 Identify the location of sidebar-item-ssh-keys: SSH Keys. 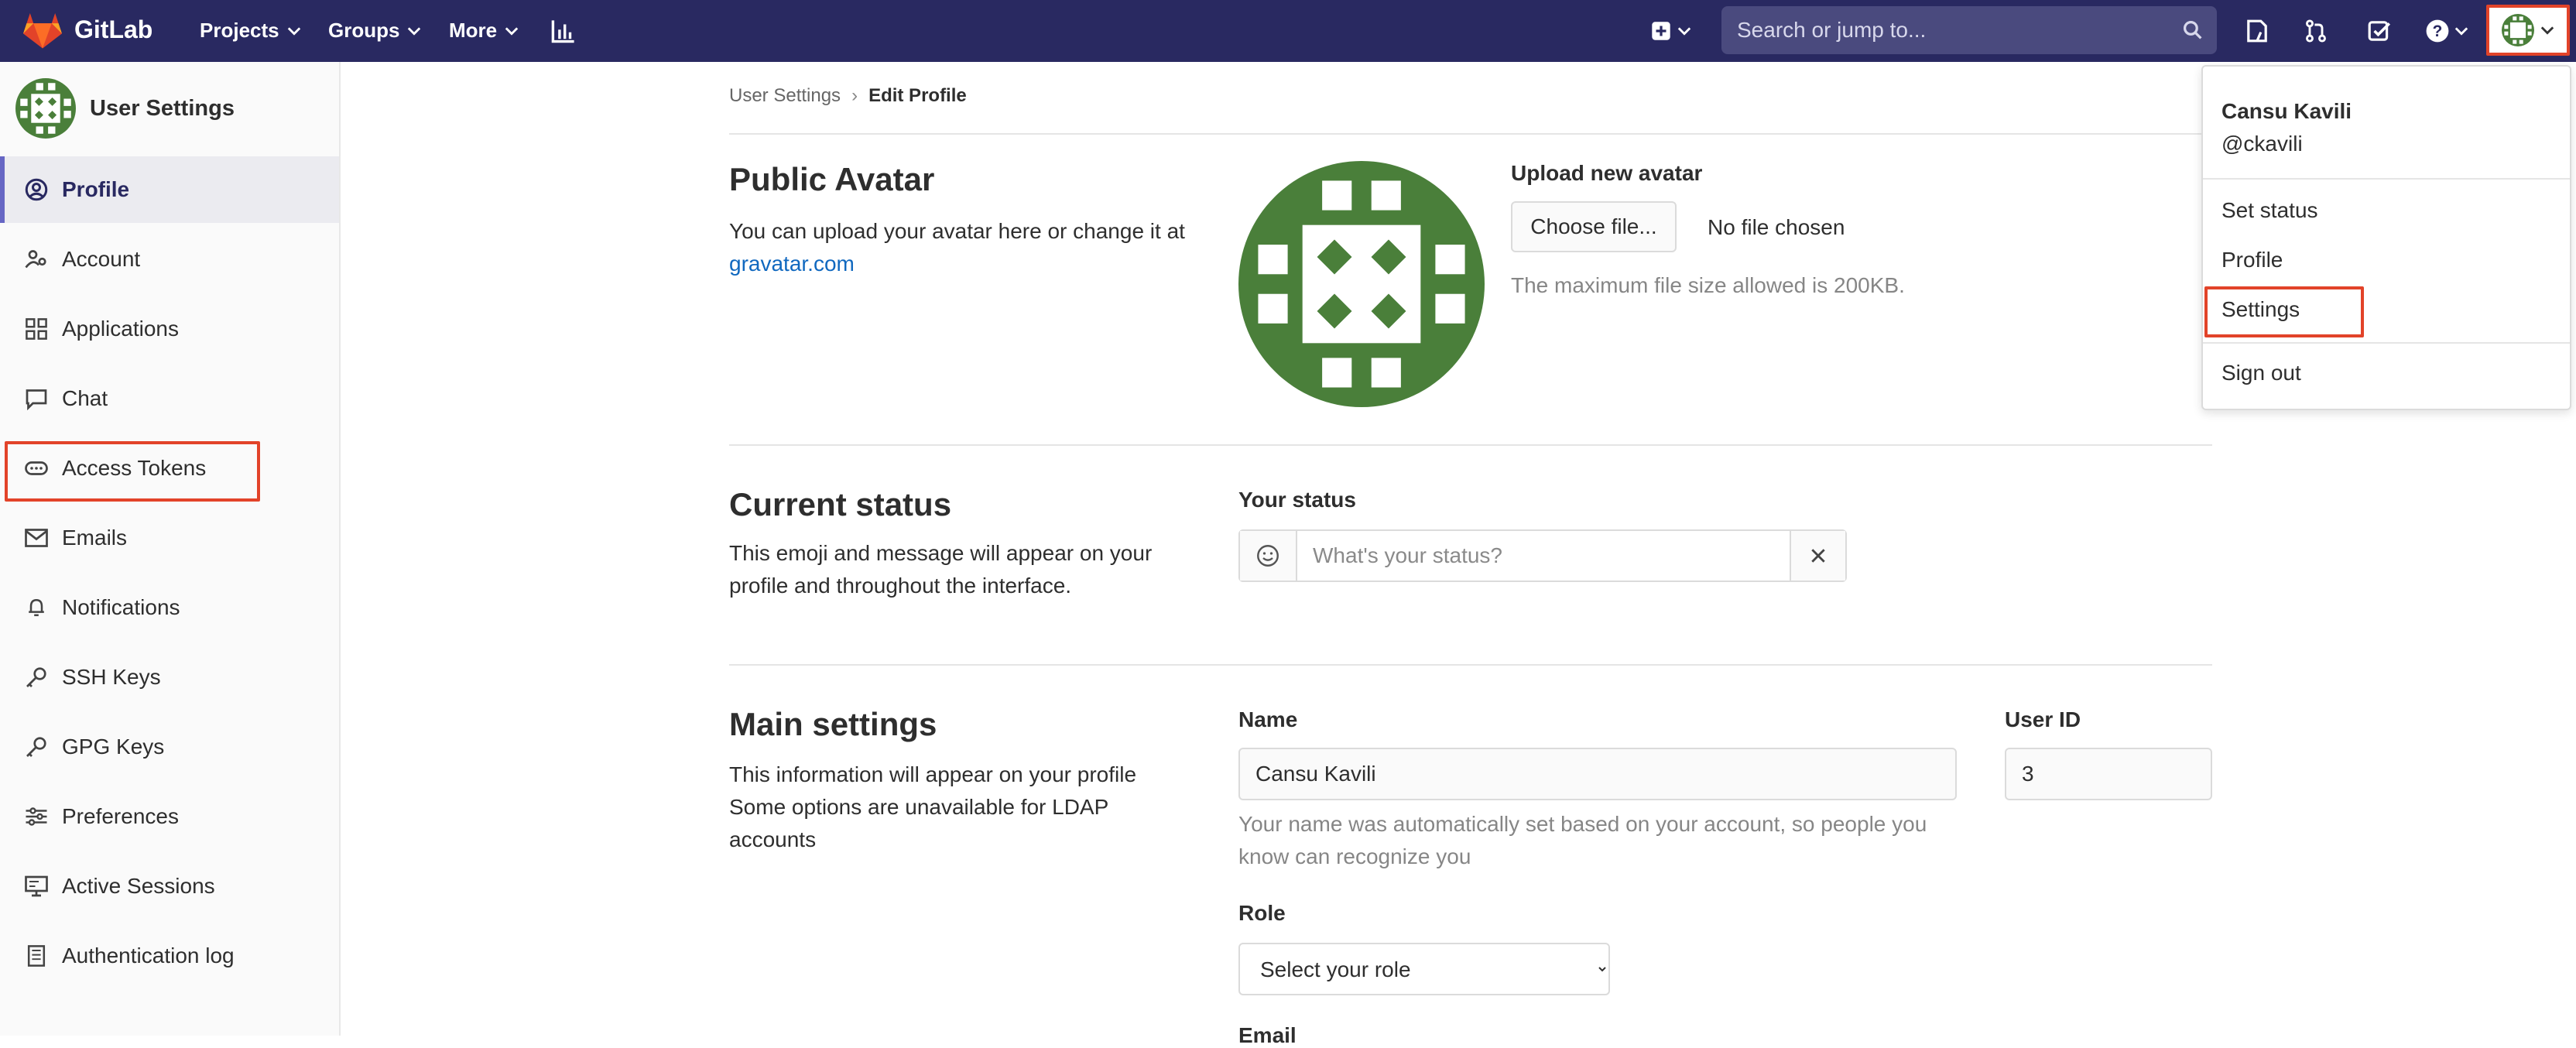
(169, 677).